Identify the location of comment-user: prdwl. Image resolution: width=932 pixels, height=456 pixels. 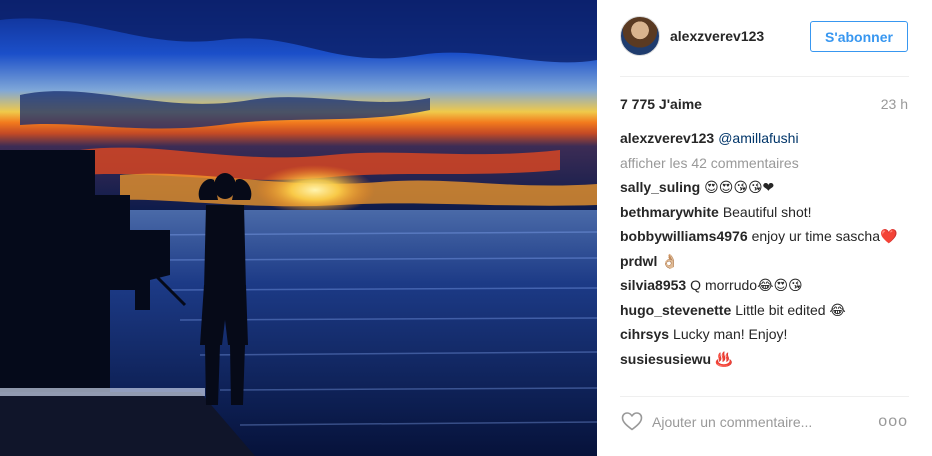
(638, 261).